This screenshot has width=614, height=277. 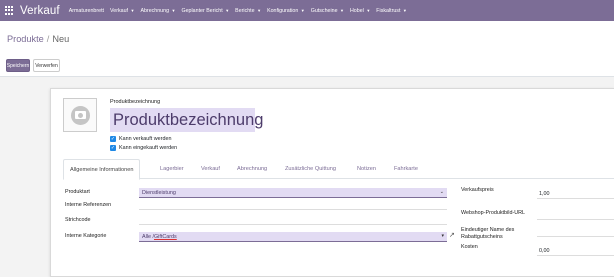 What do you see at coordinates (122, 11) in the screenshot?
I see `menu-sales: Verkauf ▼` at bounding box center [122, 11].